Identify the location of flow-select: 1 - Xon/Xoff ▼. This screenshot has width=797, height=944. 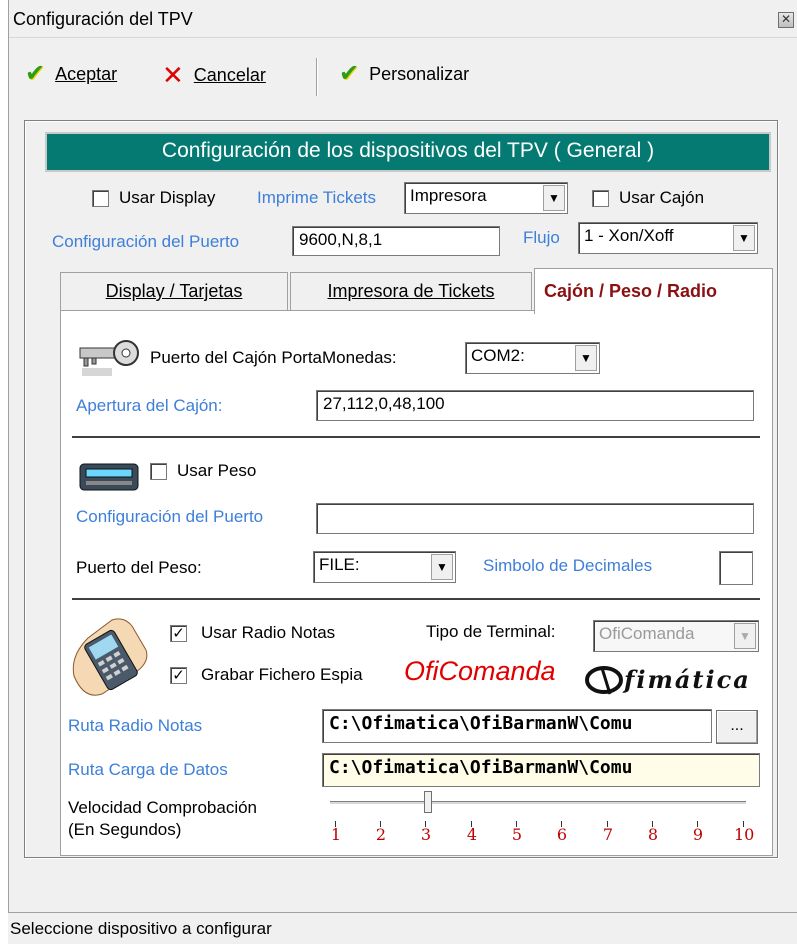
(668, 238).